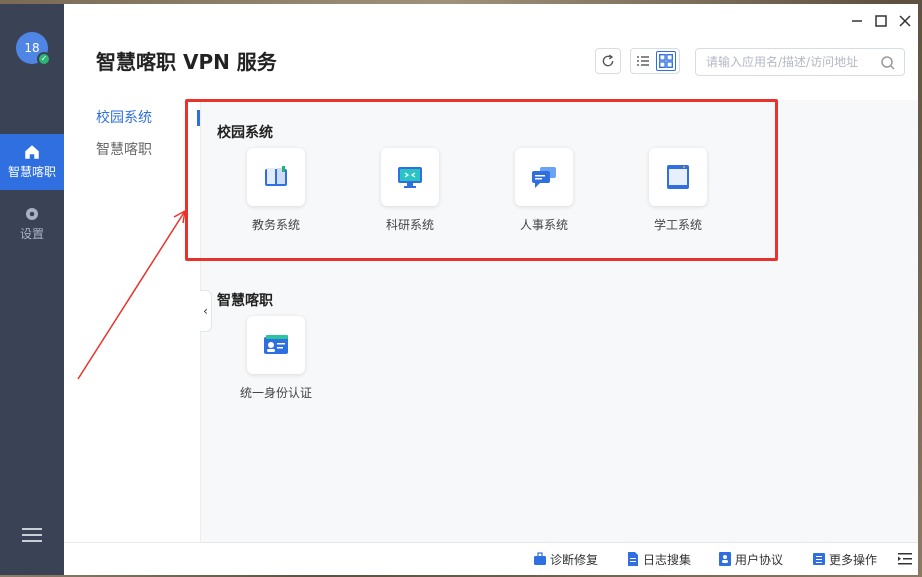 This screenshot has height=577, width=922. What do you see at coordinates (124, 124) in the screenshot?
I see `category-campus-systems: 校园系统` at bounding box center [124, 124].